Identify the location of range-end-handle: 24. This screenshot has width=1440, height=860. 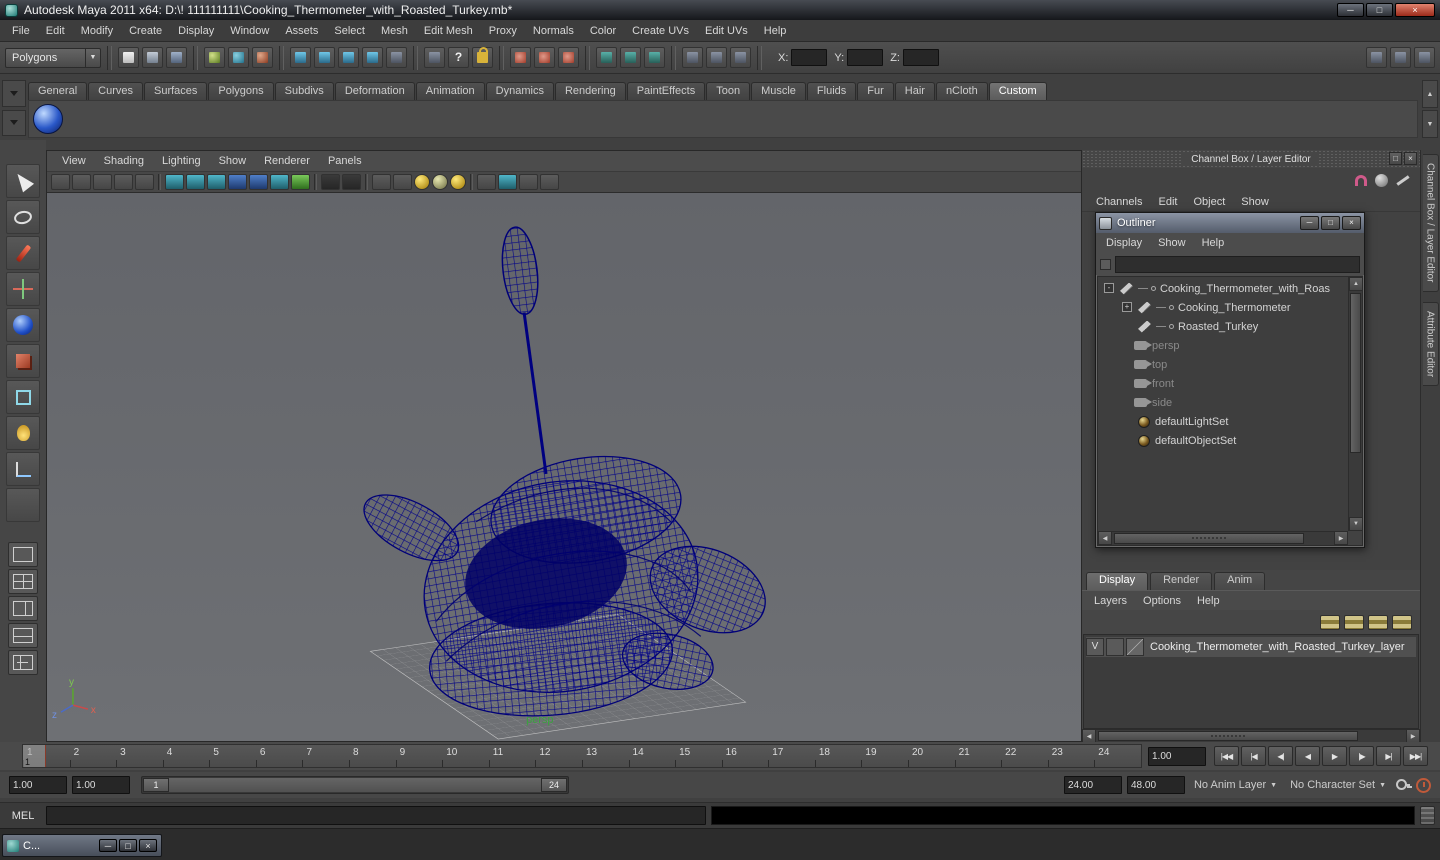
(554, 785).